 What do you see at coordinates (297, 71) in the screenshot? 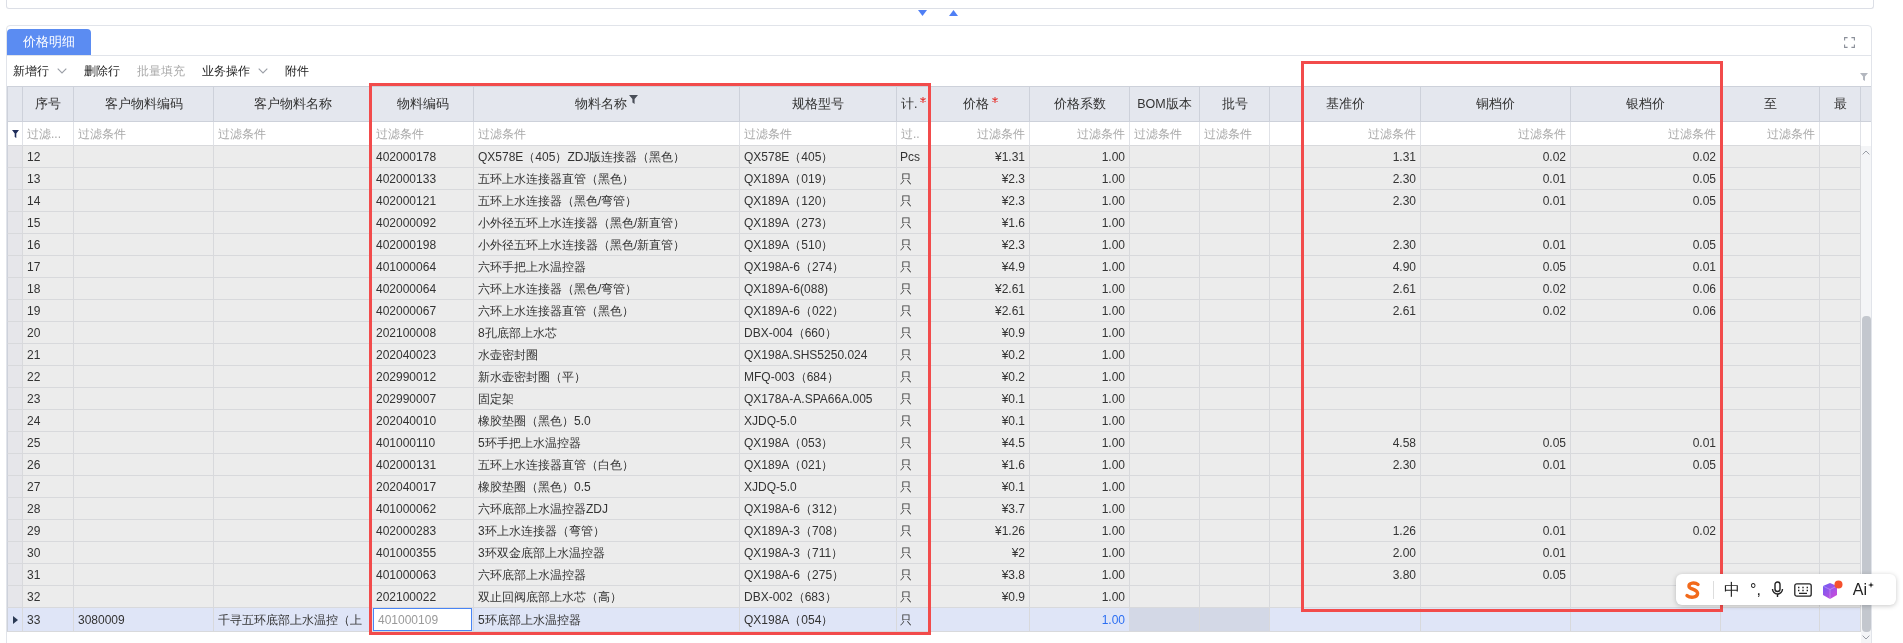
I see `toolbar-button: 附件` at bounding box center [297, 71].